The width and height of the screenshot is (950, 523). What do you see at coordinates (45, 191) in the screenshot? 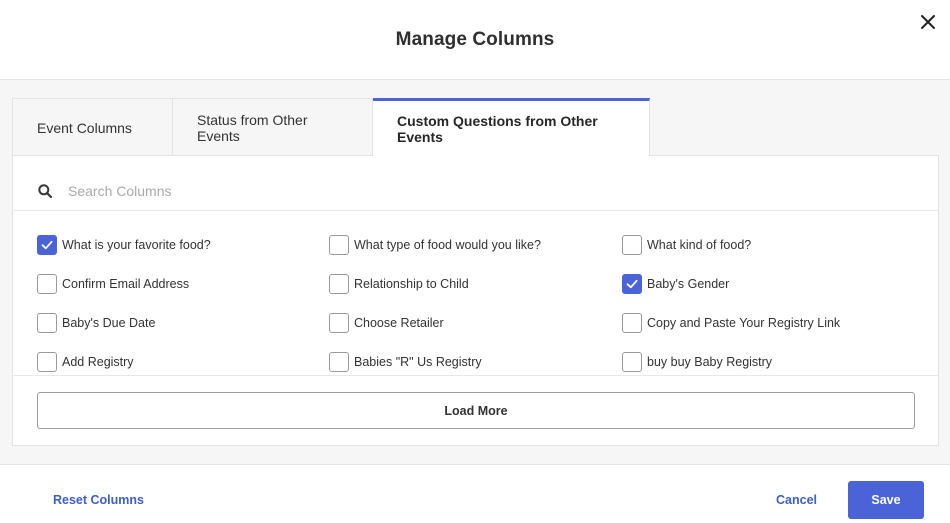
I see `search-icon` at bounding box center [45, 191].